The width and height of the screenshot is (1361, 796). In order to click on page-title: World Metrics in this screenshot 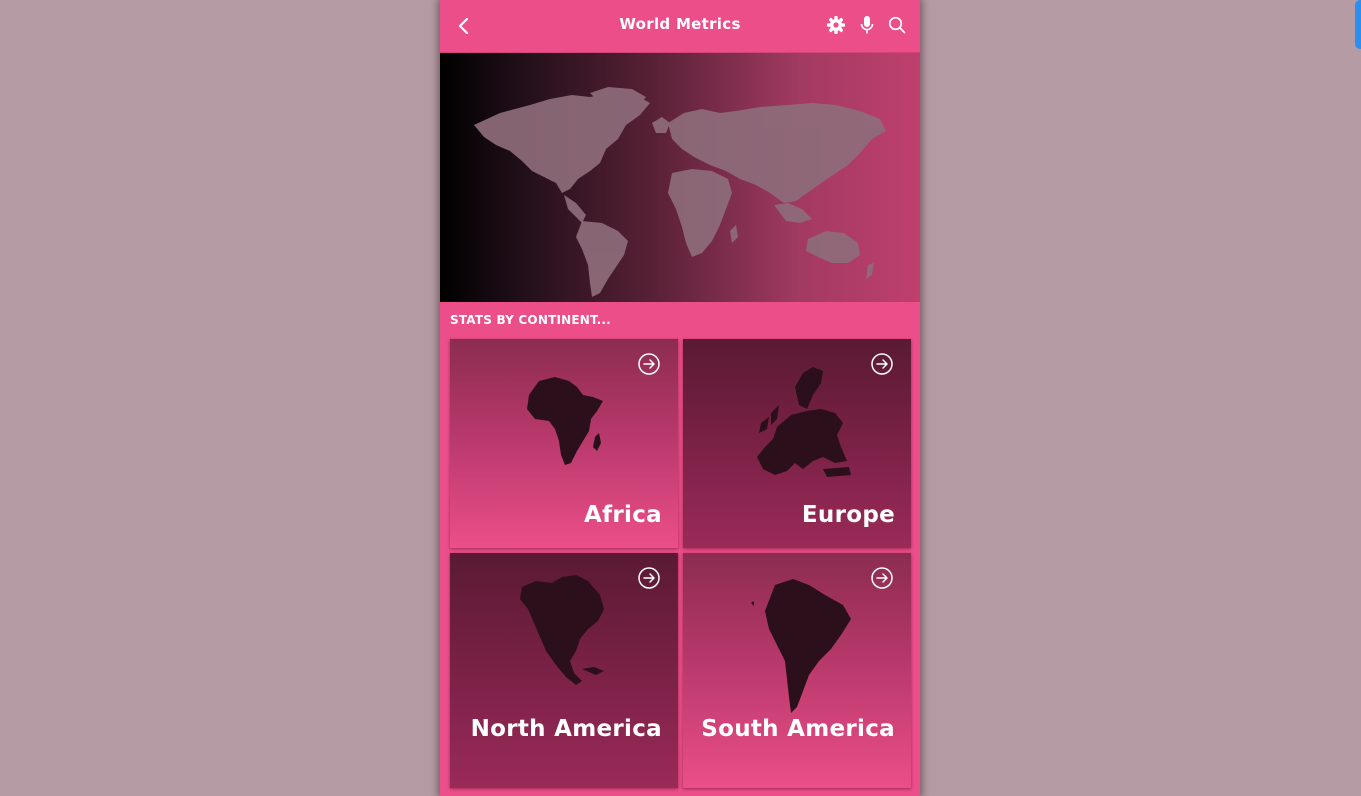, I will do `click(680, 24)`.